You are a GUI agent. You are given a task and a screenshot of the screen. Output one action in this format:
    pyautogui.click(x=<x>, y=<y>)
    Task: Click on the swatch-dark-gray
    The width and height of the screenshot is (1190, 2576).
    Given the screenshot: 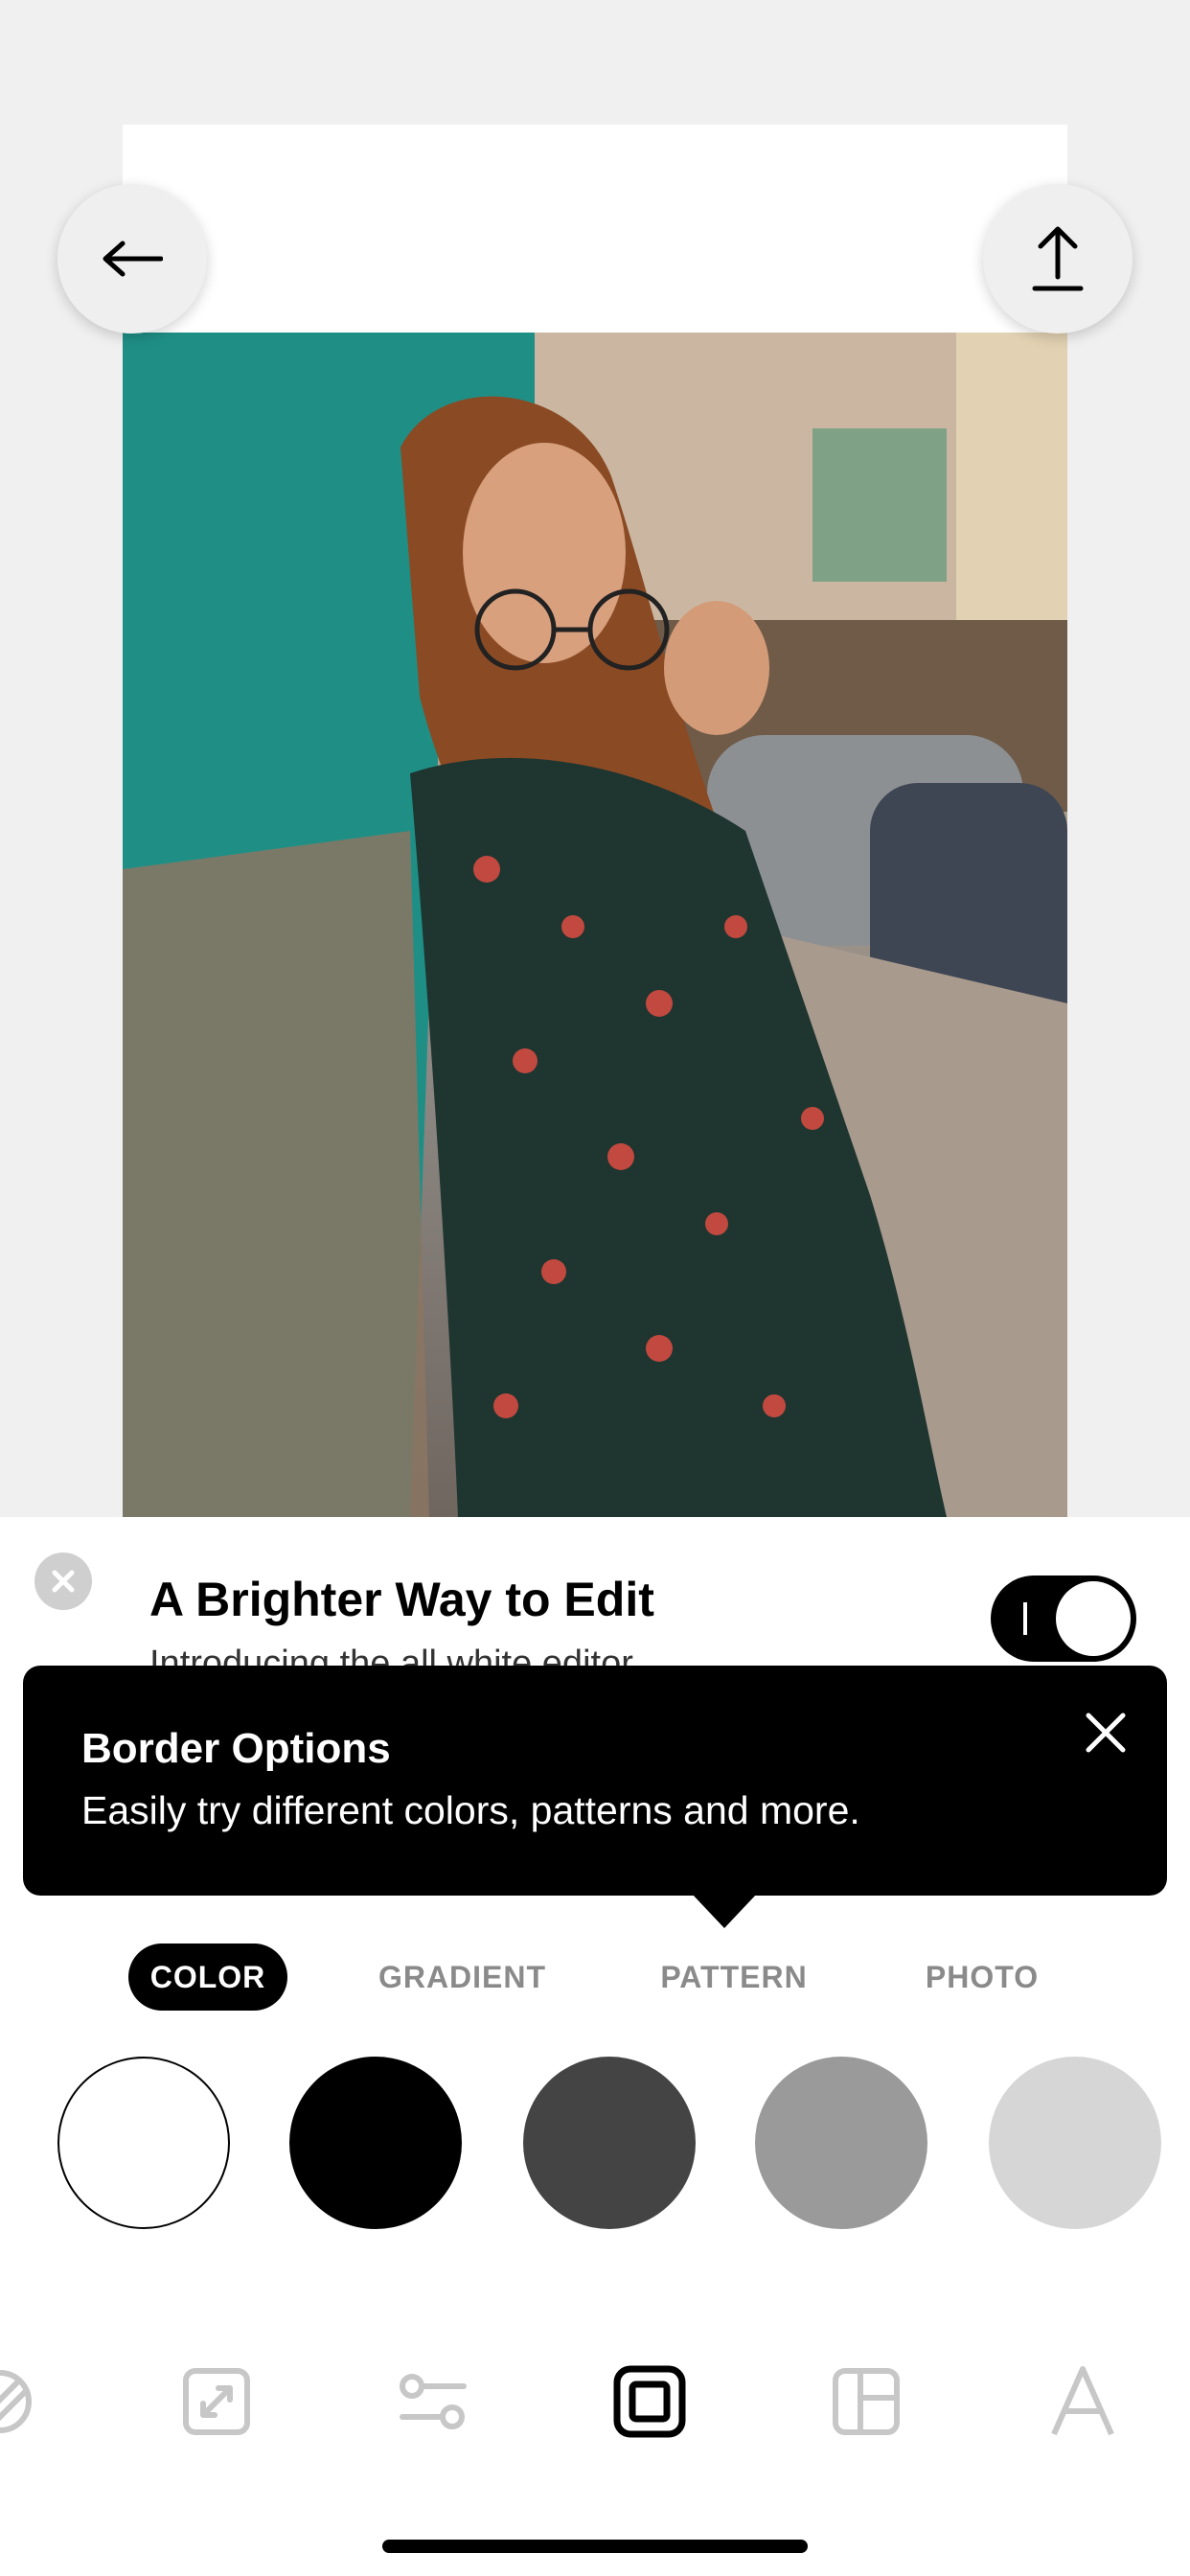 What is the action you would take?
    pyautogui.click(x=609, y=2143)
    